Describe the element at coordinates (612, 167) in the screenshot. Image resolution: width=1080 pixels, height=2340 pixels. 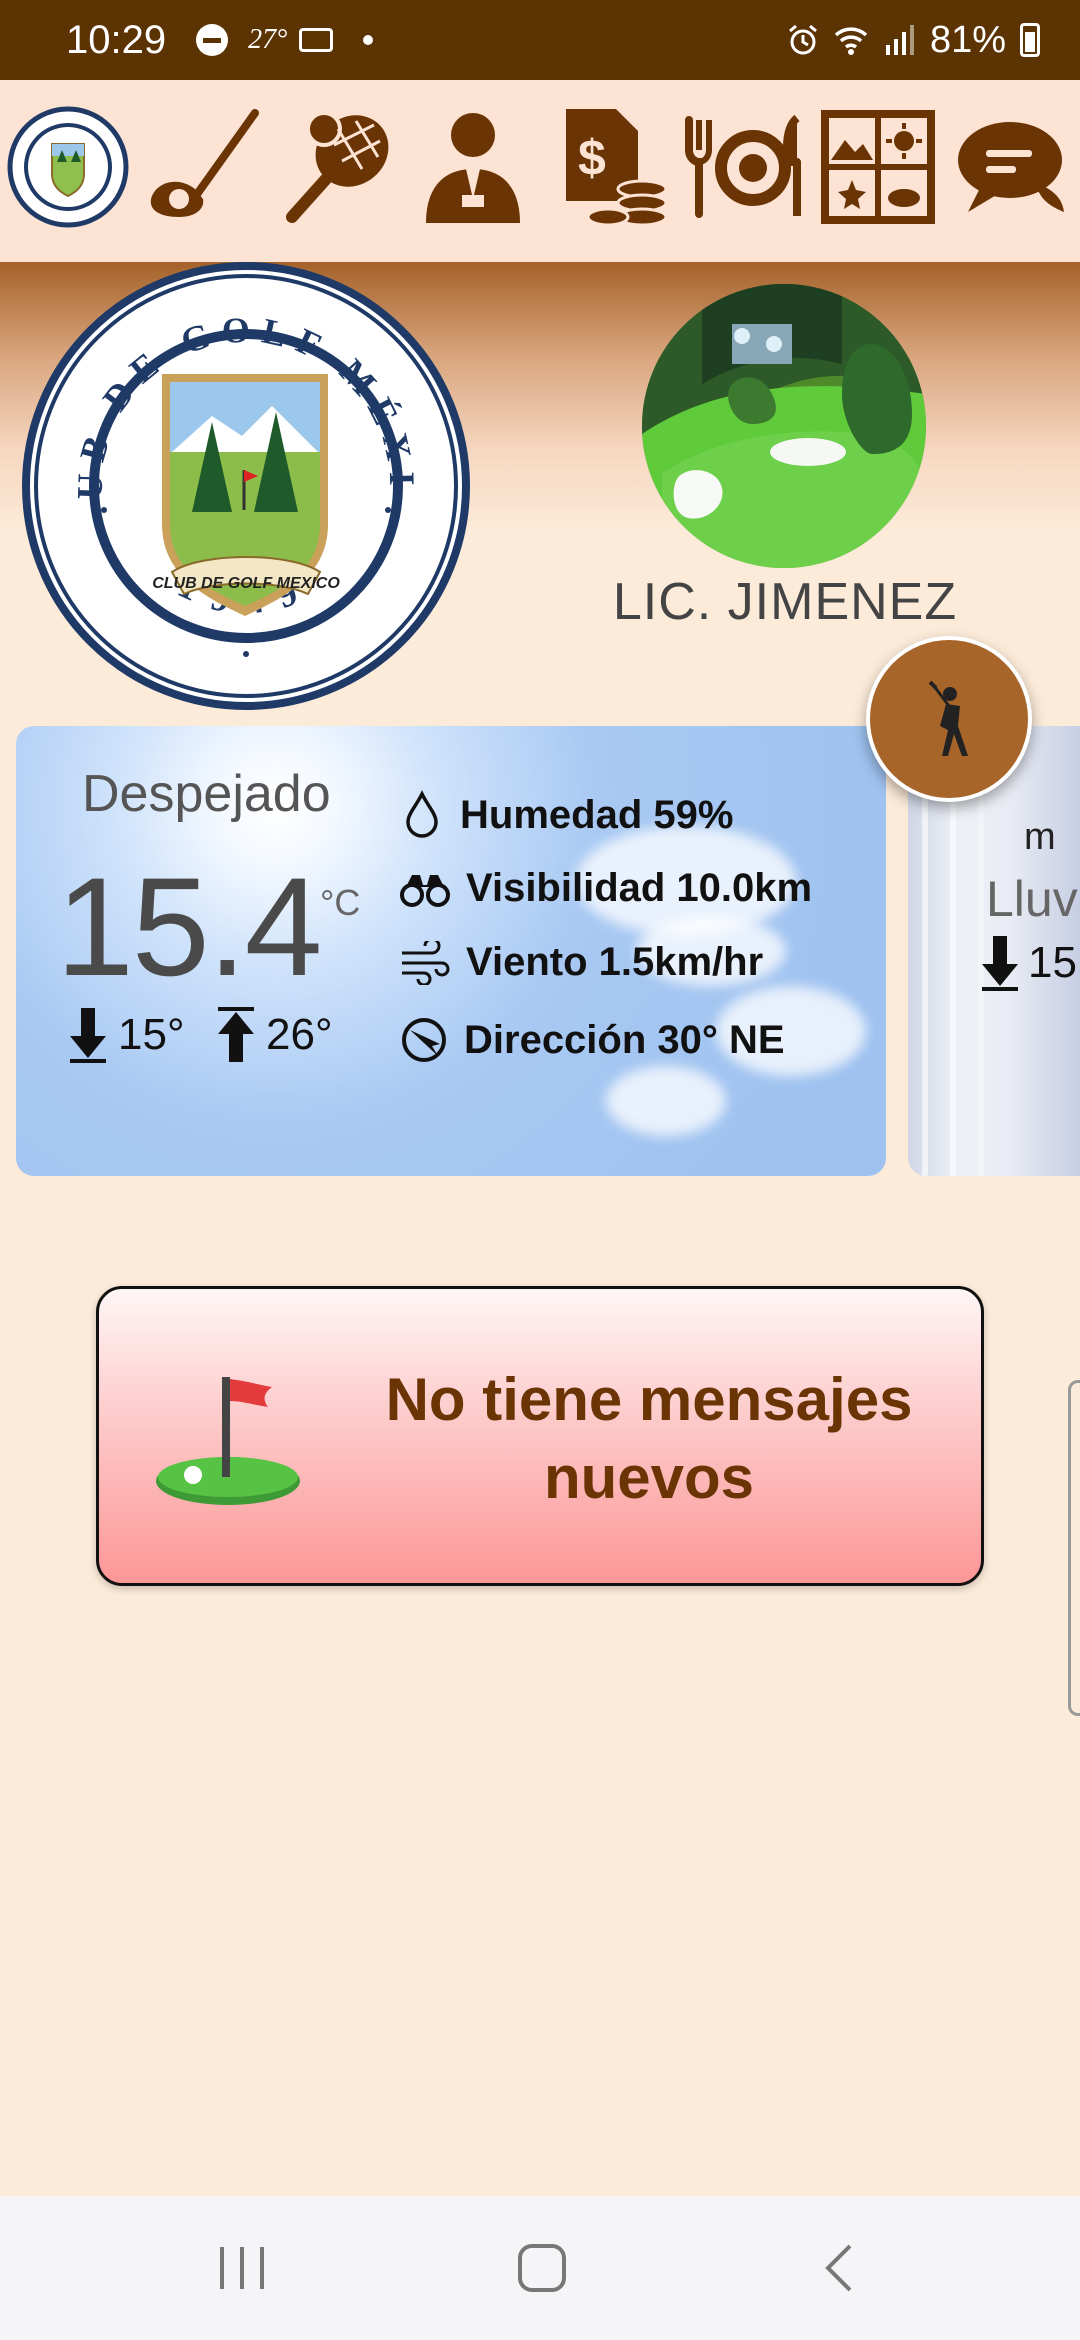
I see `billing-invoice-icon: $` at that location.